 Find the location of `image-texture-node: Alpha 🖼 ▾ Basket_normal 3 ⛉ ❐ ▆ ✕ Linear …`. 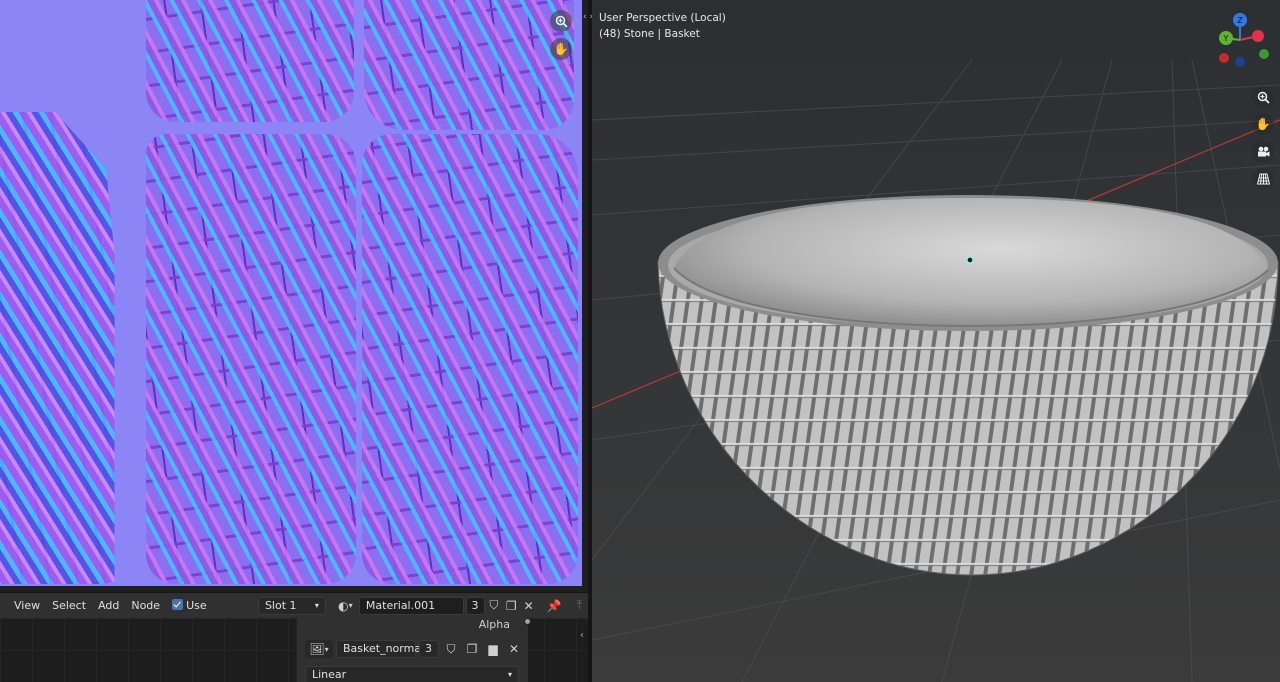

image-texture-node: Alpha 🖼 ▾ Basket_normal 3 ⛉ ❐ ▆ ✕ Linear … is located at coordinates (413, 650).